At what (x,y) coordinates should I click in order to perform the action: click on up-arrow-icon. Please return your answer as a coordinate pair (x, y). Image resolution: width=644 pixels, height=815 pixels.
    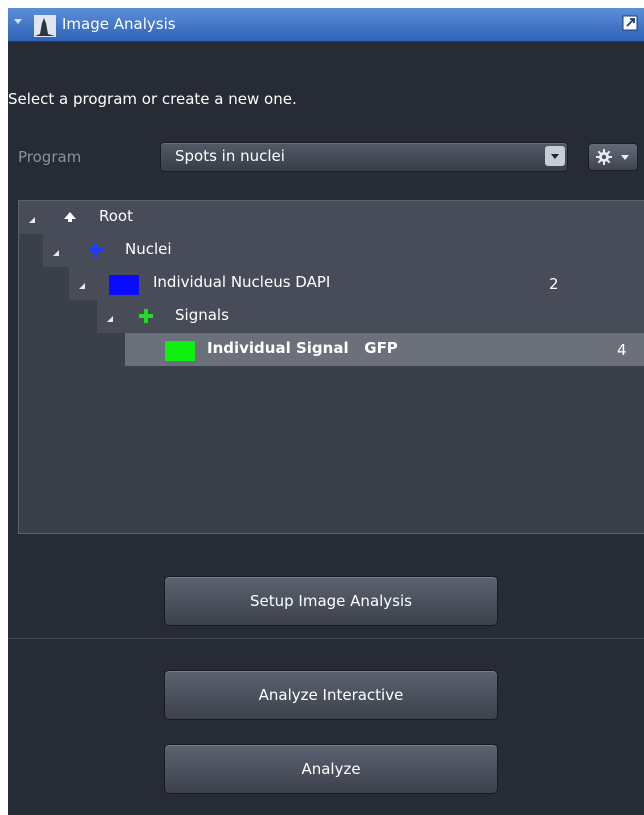
    Looking at the image, I should click on (70, 217).